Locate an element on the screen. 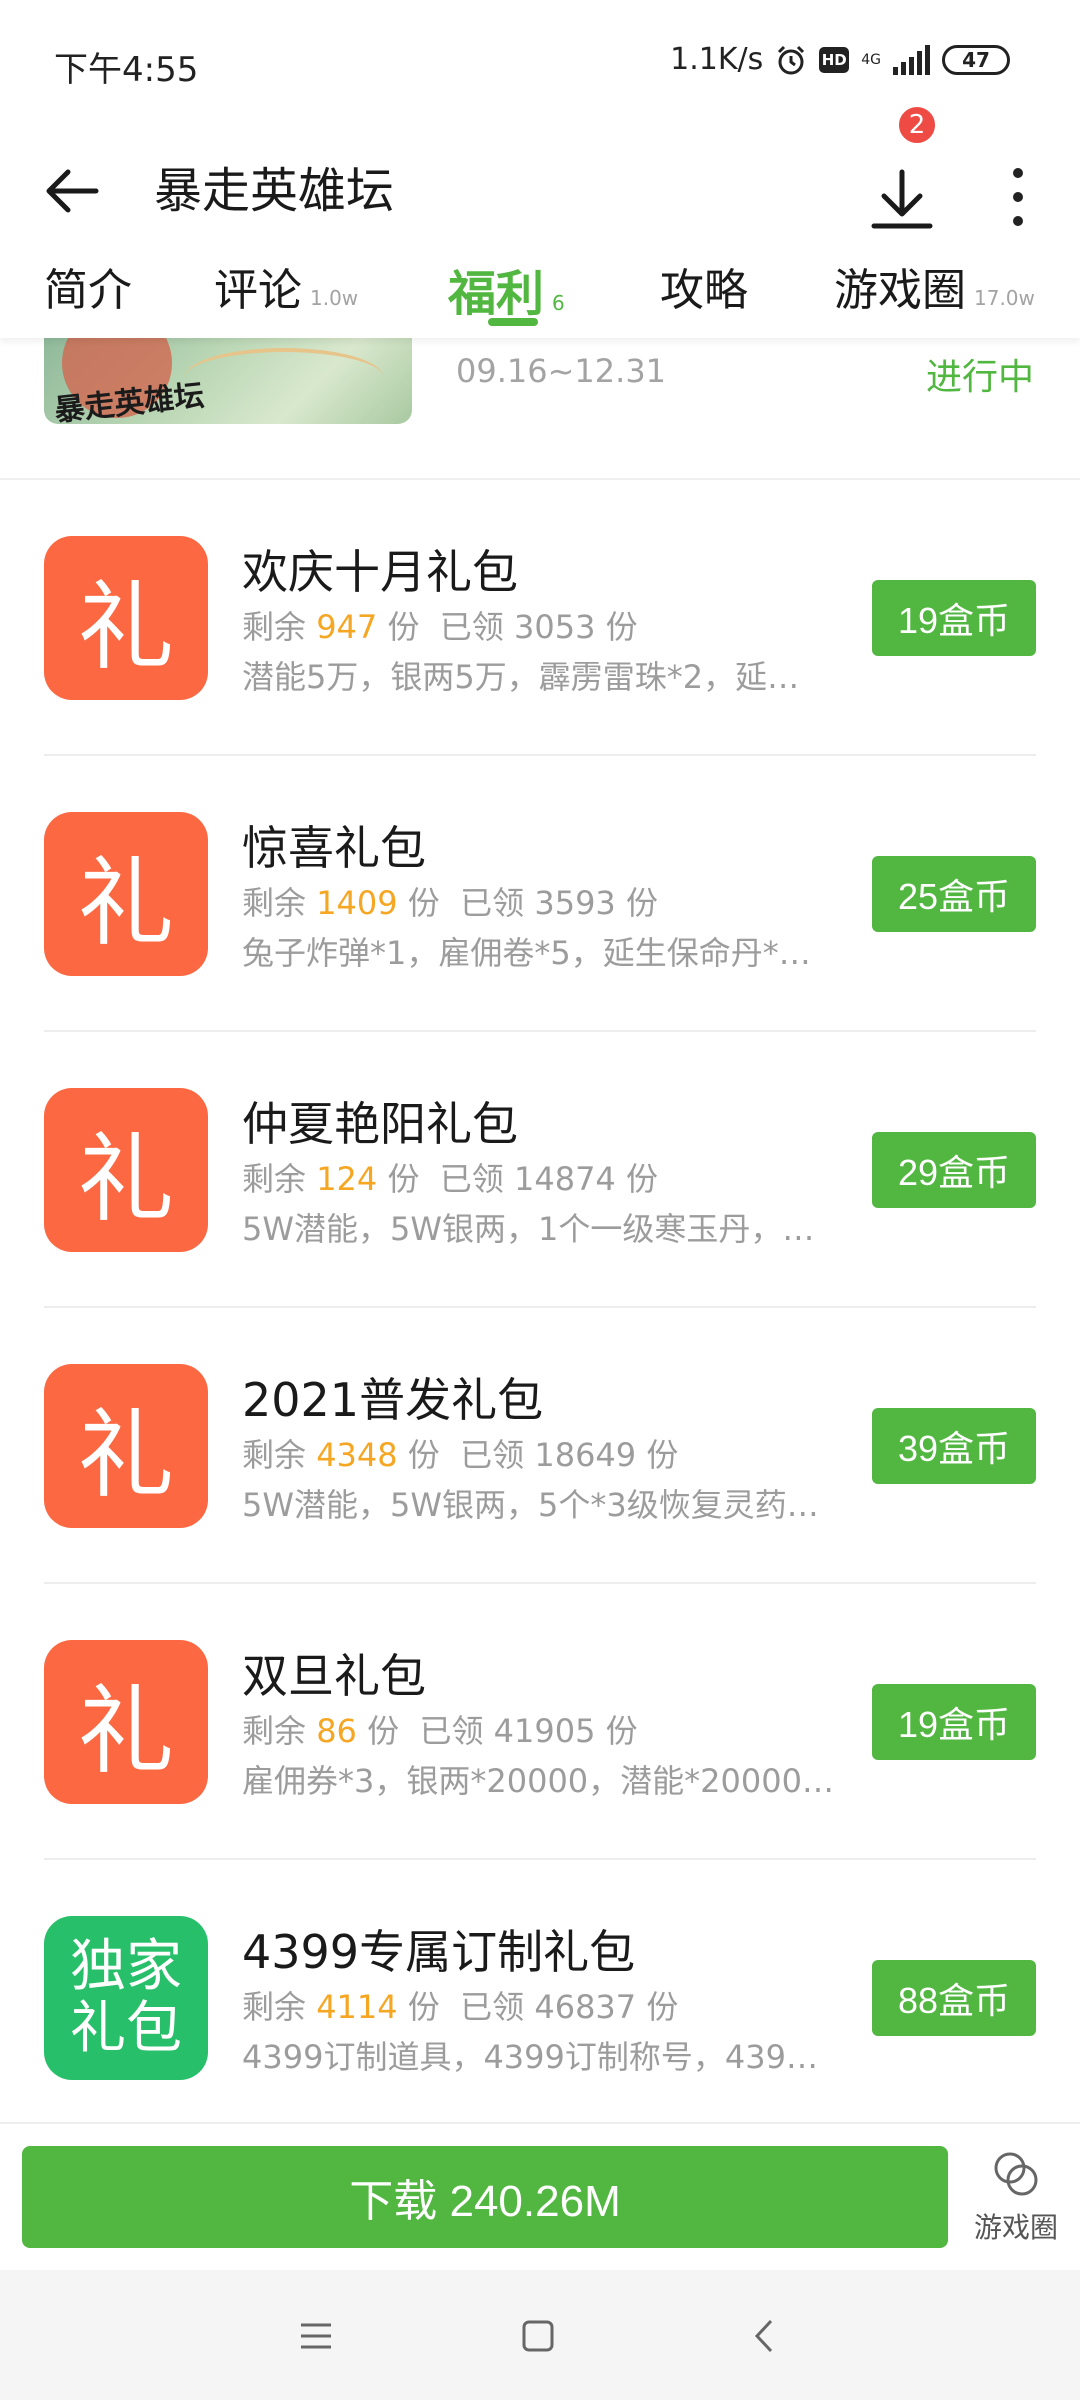 Image resolution: width=1080 pixels, height=2400 pixels. battery-icon: 47 is located at coordinates (976, 59).